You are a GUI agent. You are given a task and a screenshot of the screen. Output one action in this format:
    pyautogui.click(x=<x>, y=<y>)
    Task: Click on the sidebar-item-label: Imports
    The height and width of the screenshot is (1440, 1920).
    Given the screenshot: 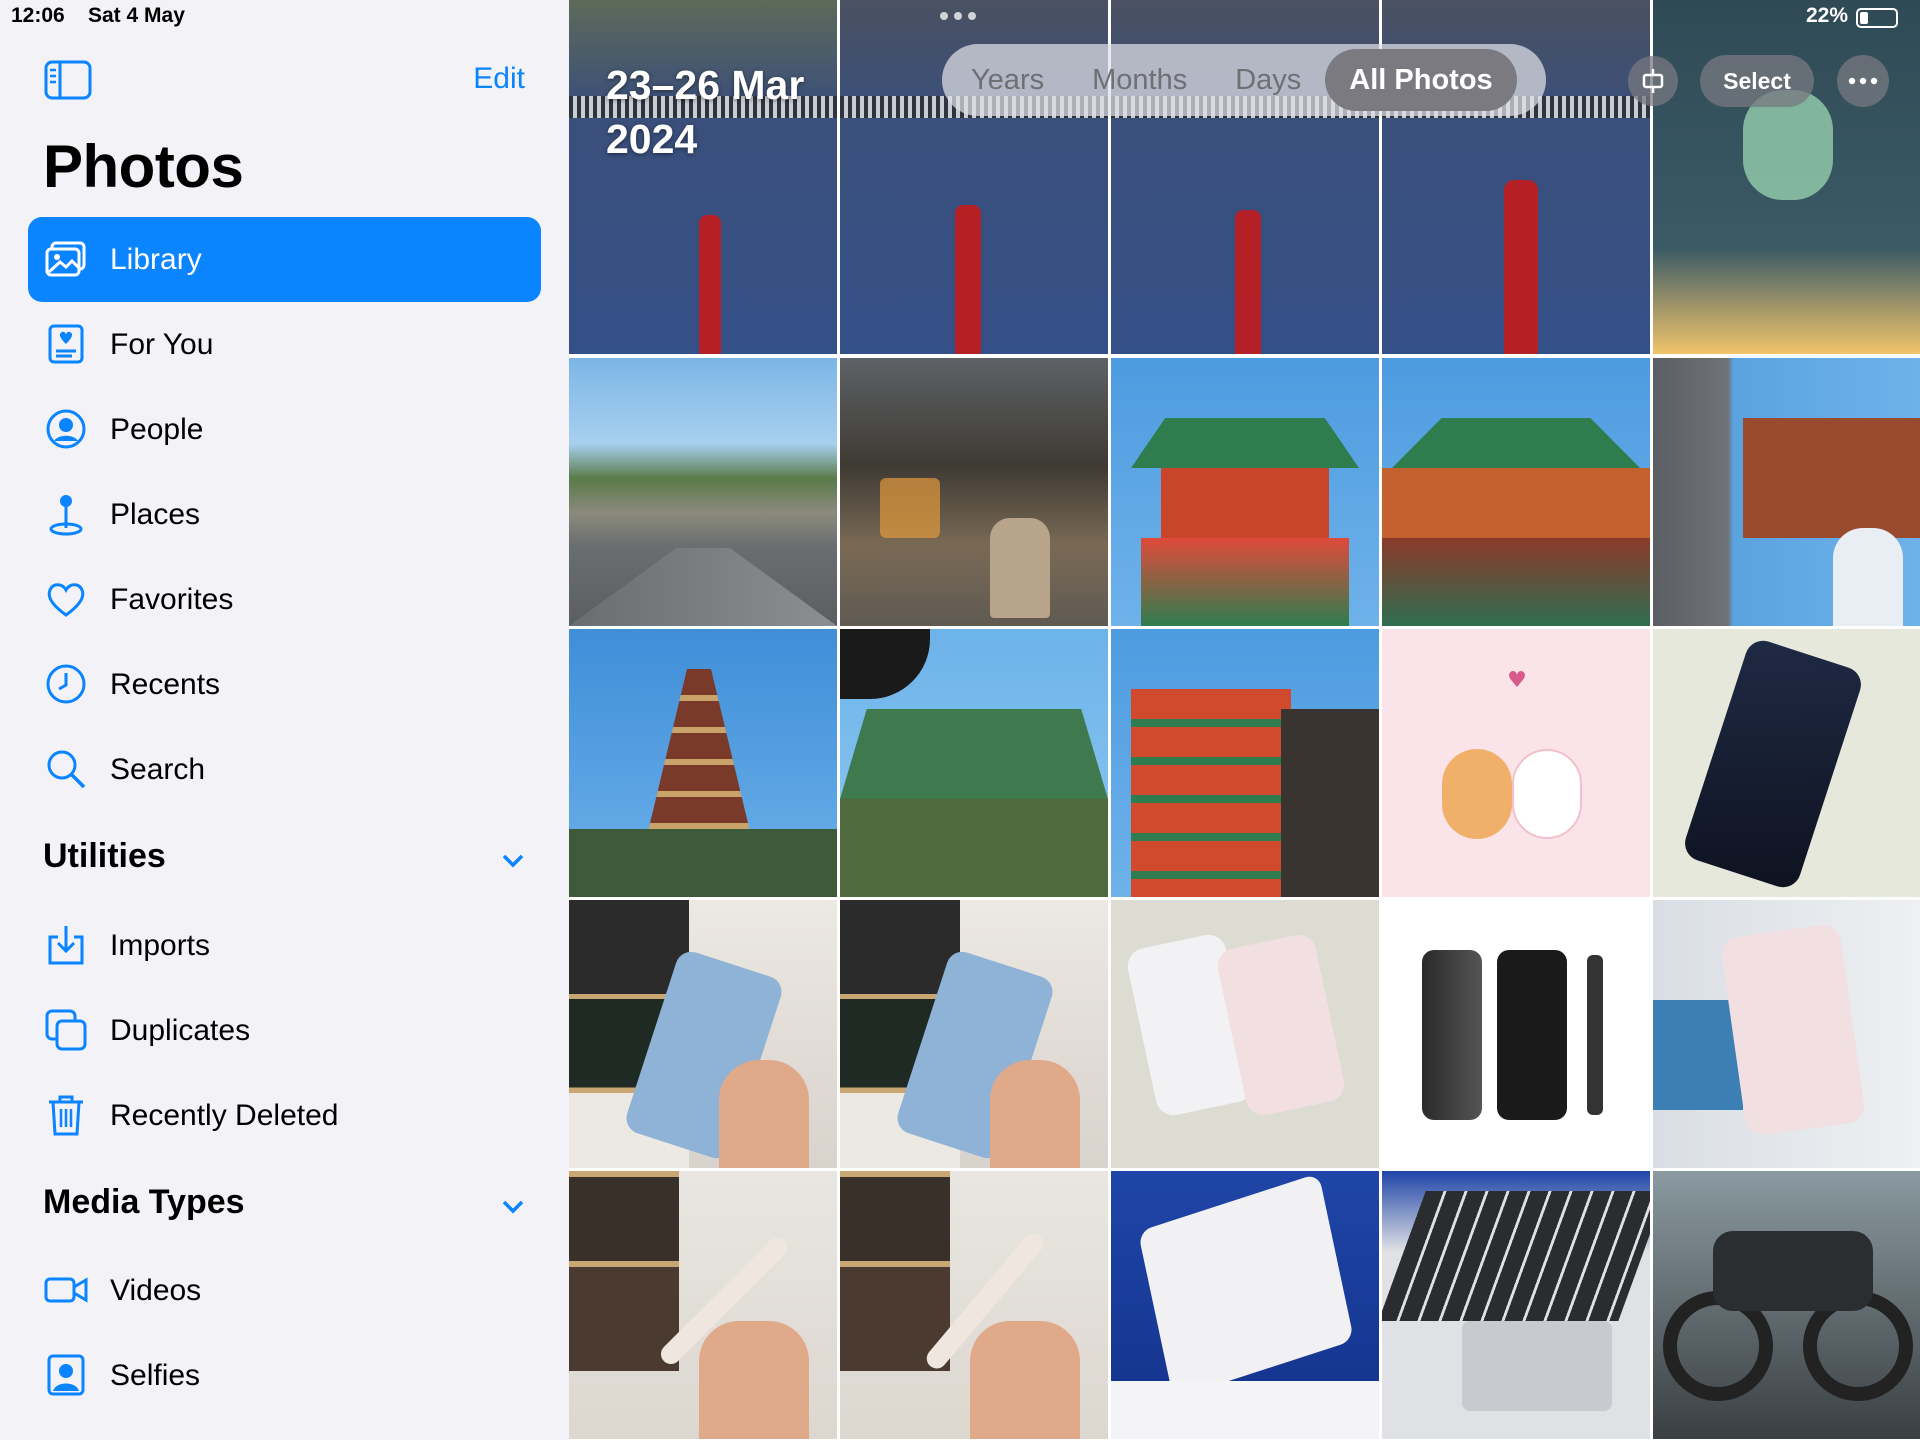 What is the action you would take?
    pyautogui.click(x=160, y=945)
    